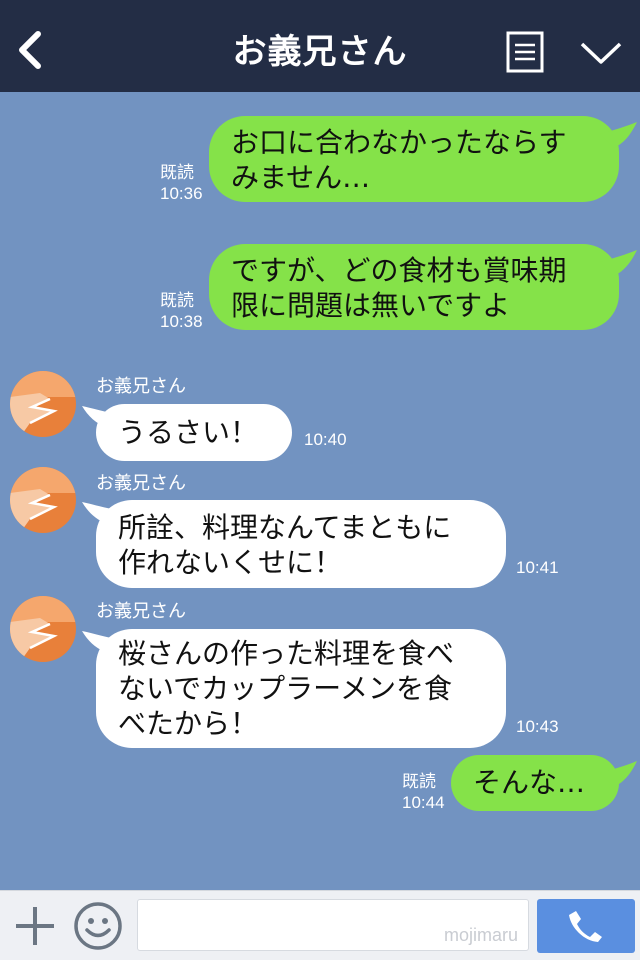 The width and height of the screenshot is (640, 960). I want to click on menu-button, so click(525, 52).